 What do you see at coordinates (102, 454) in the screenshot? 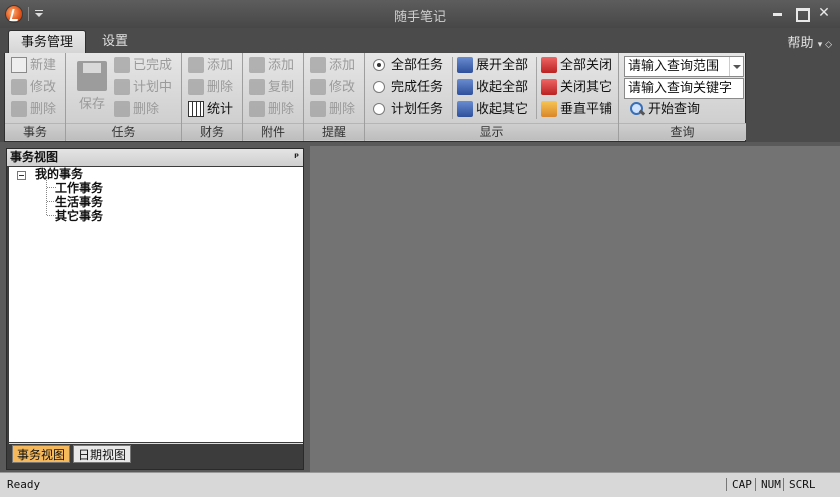
I see `tab-date-view: 日期视图` at bounding box center [102, 454].